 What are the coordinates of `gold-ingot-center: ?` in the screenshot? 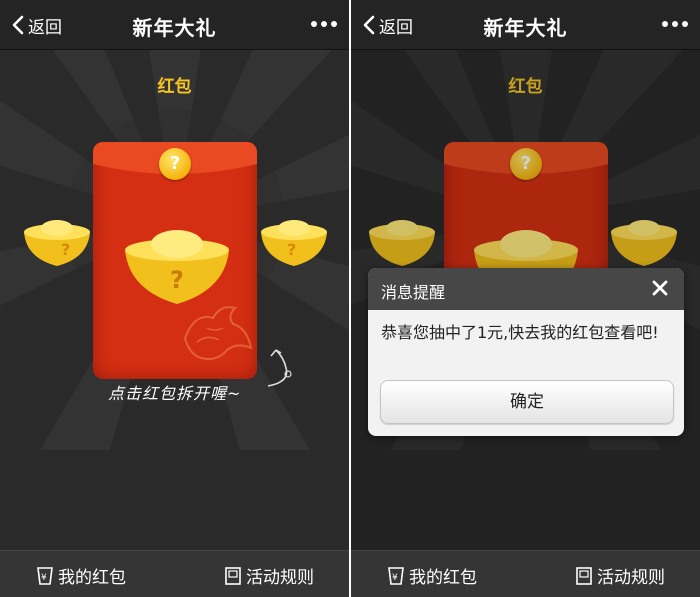 It's located at (177, 267).